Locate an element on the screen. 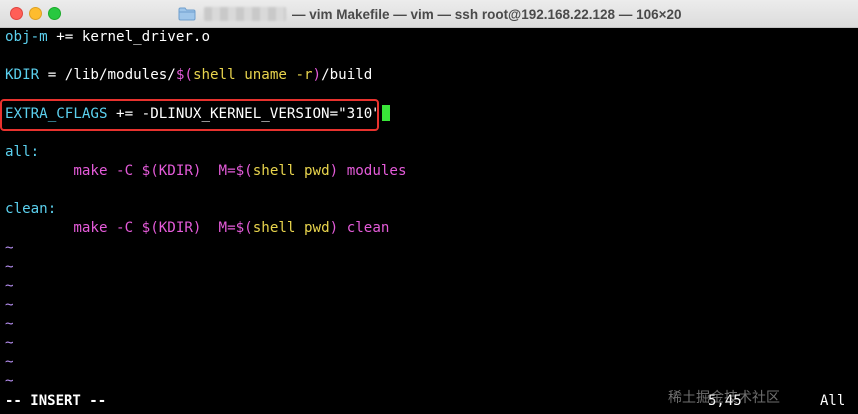 The width and height of the screenshot is (858, 414). highlight-annotation-box is located at coordinates (189, 115).